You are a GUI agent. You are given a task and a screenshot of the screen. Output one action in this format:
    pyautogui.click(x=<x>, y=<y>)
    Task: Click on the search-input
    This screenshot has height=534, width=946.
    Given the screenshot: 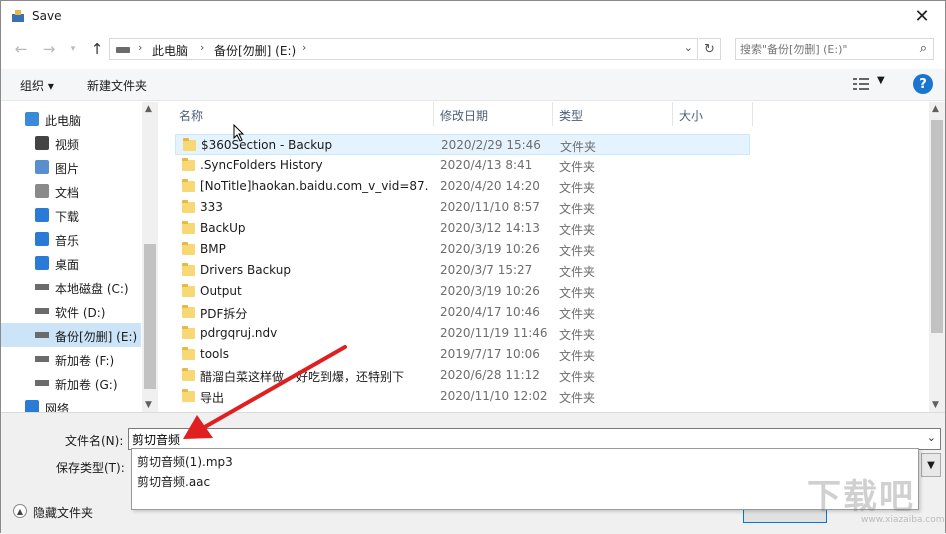 What is the action you would take?
    pyautogui.click(x=825, y=49)
    